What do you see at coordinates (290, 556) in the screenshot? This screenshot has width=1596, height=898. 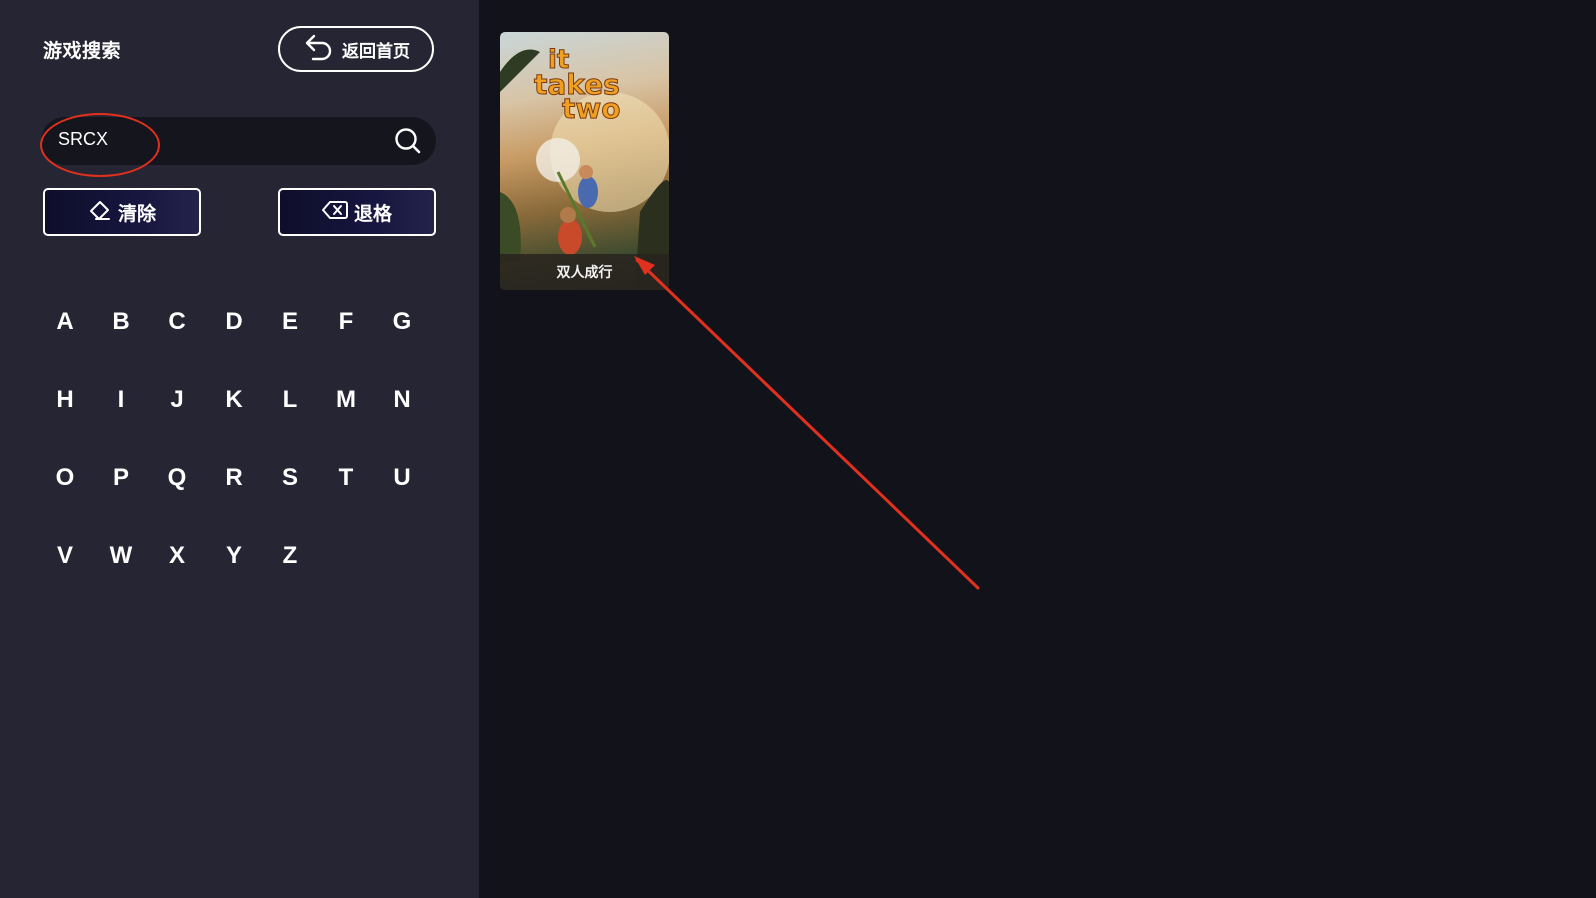 I see `key-z: Z` at bounding box center [290, 556].